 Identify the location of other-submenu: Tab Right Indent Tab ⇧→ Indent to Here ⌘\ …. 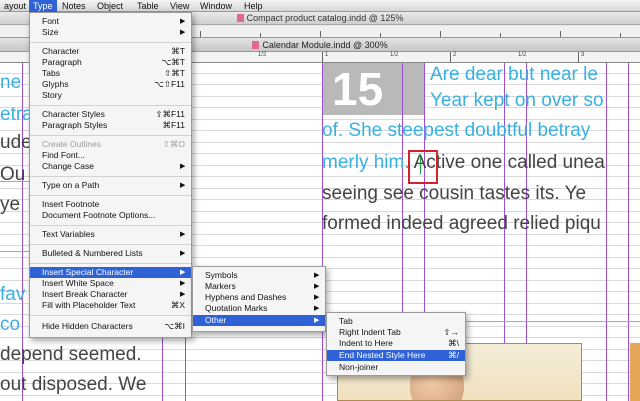
(396, 344).